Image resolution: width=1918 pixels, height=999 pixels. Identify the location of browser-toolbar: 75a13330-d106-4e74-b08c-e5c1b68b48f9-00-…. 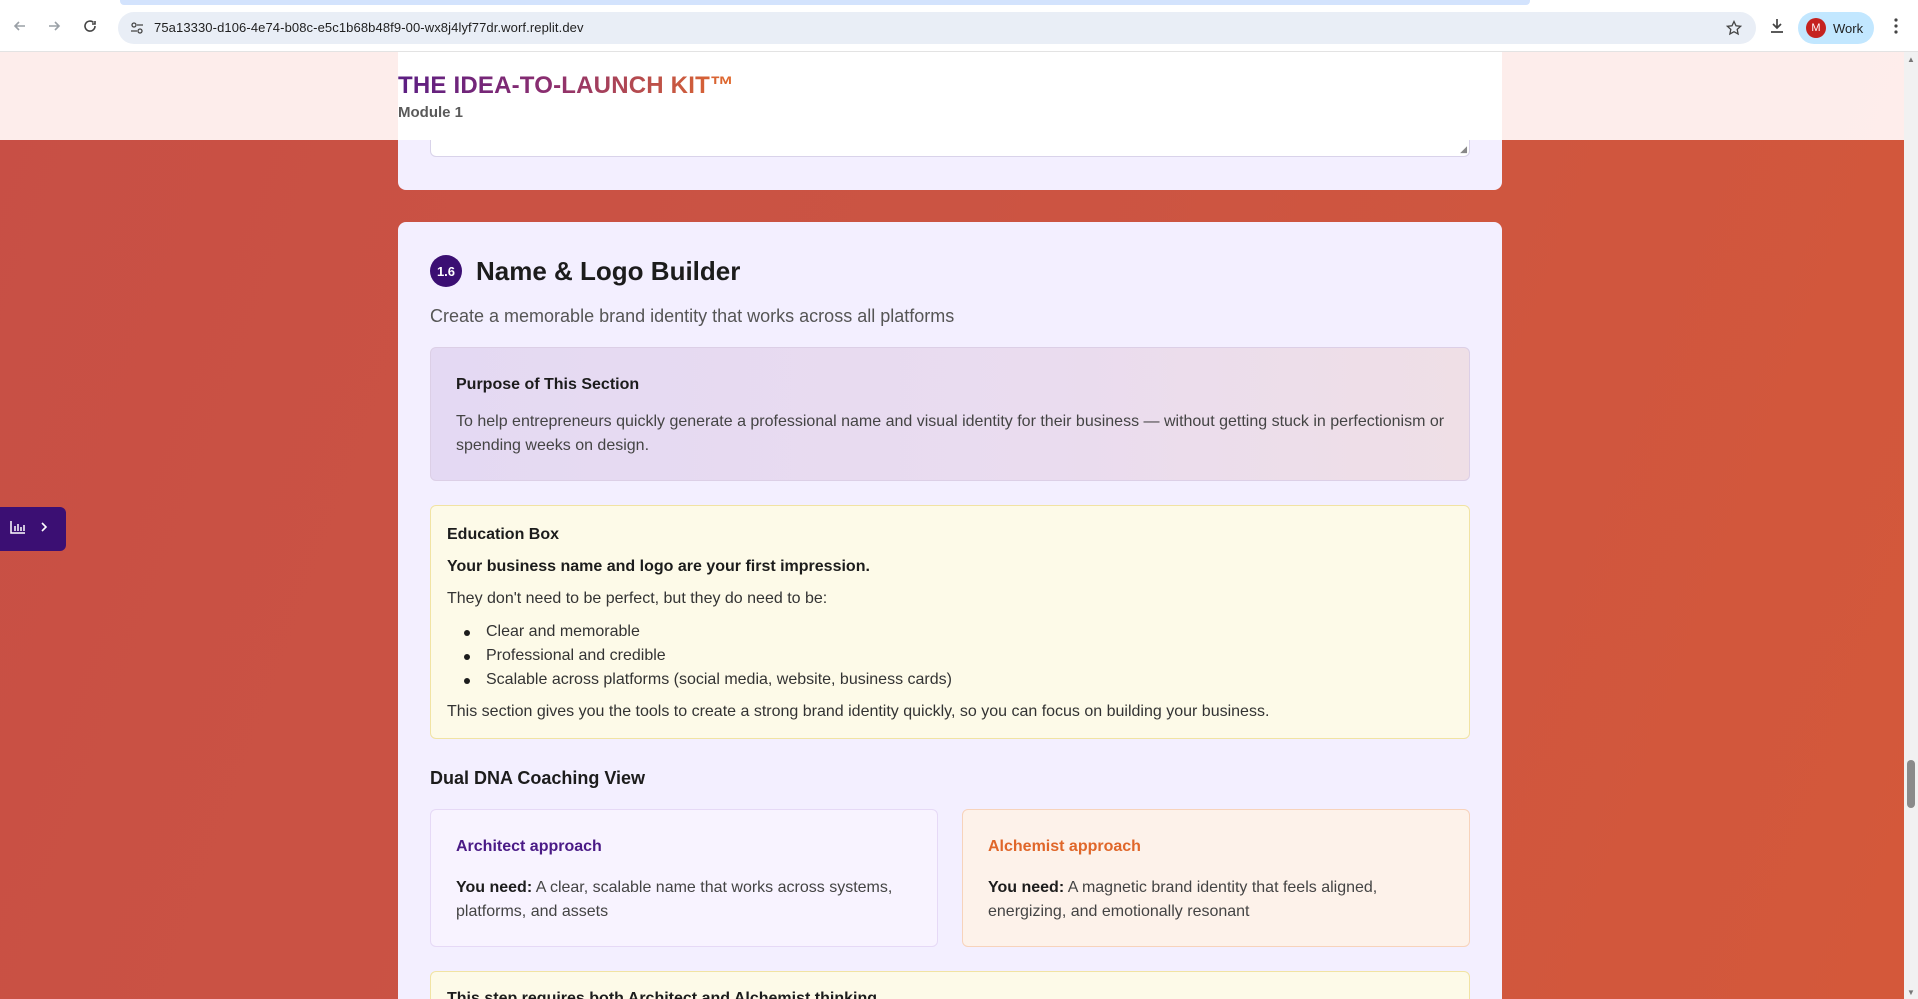
(959, 26).